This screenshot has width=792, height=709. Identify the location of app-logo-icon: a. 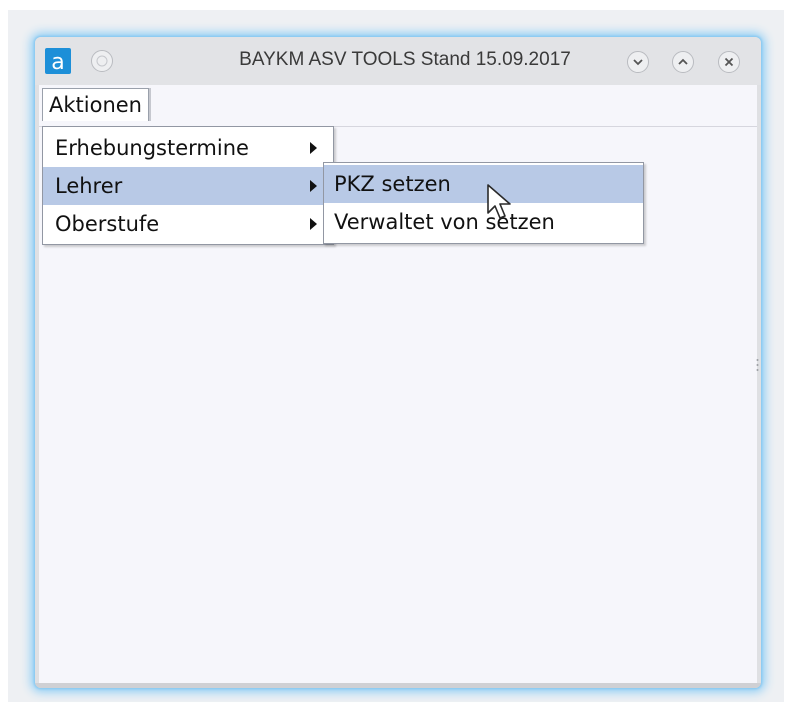
(58, 61).